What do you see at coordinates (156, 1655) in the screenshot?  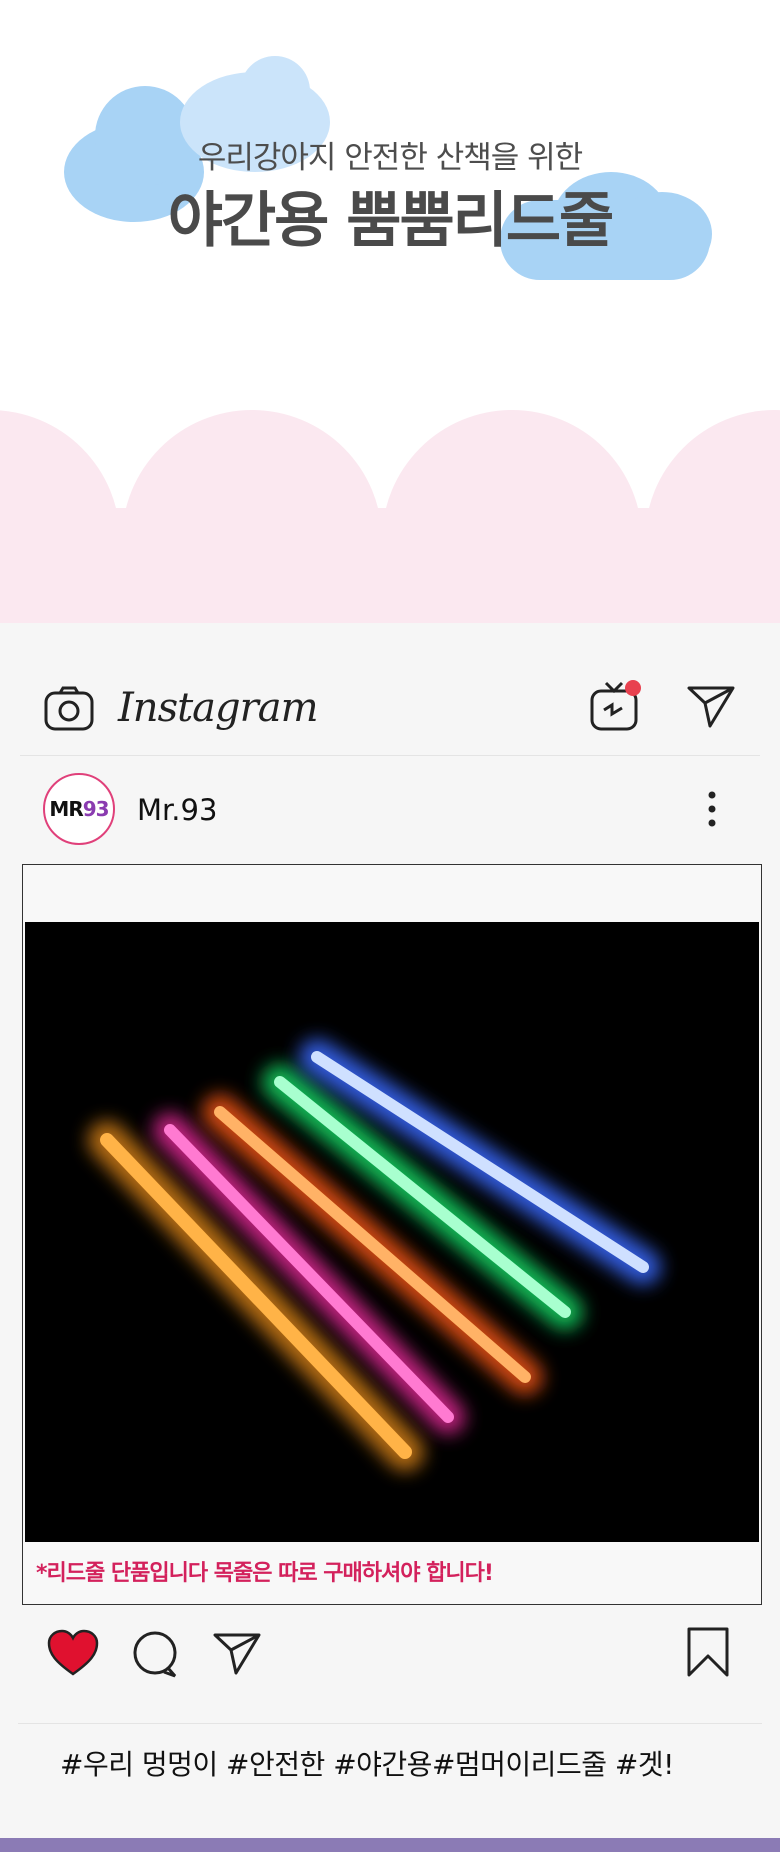 I see `comment-icon` at bounding box center [156, 1655].